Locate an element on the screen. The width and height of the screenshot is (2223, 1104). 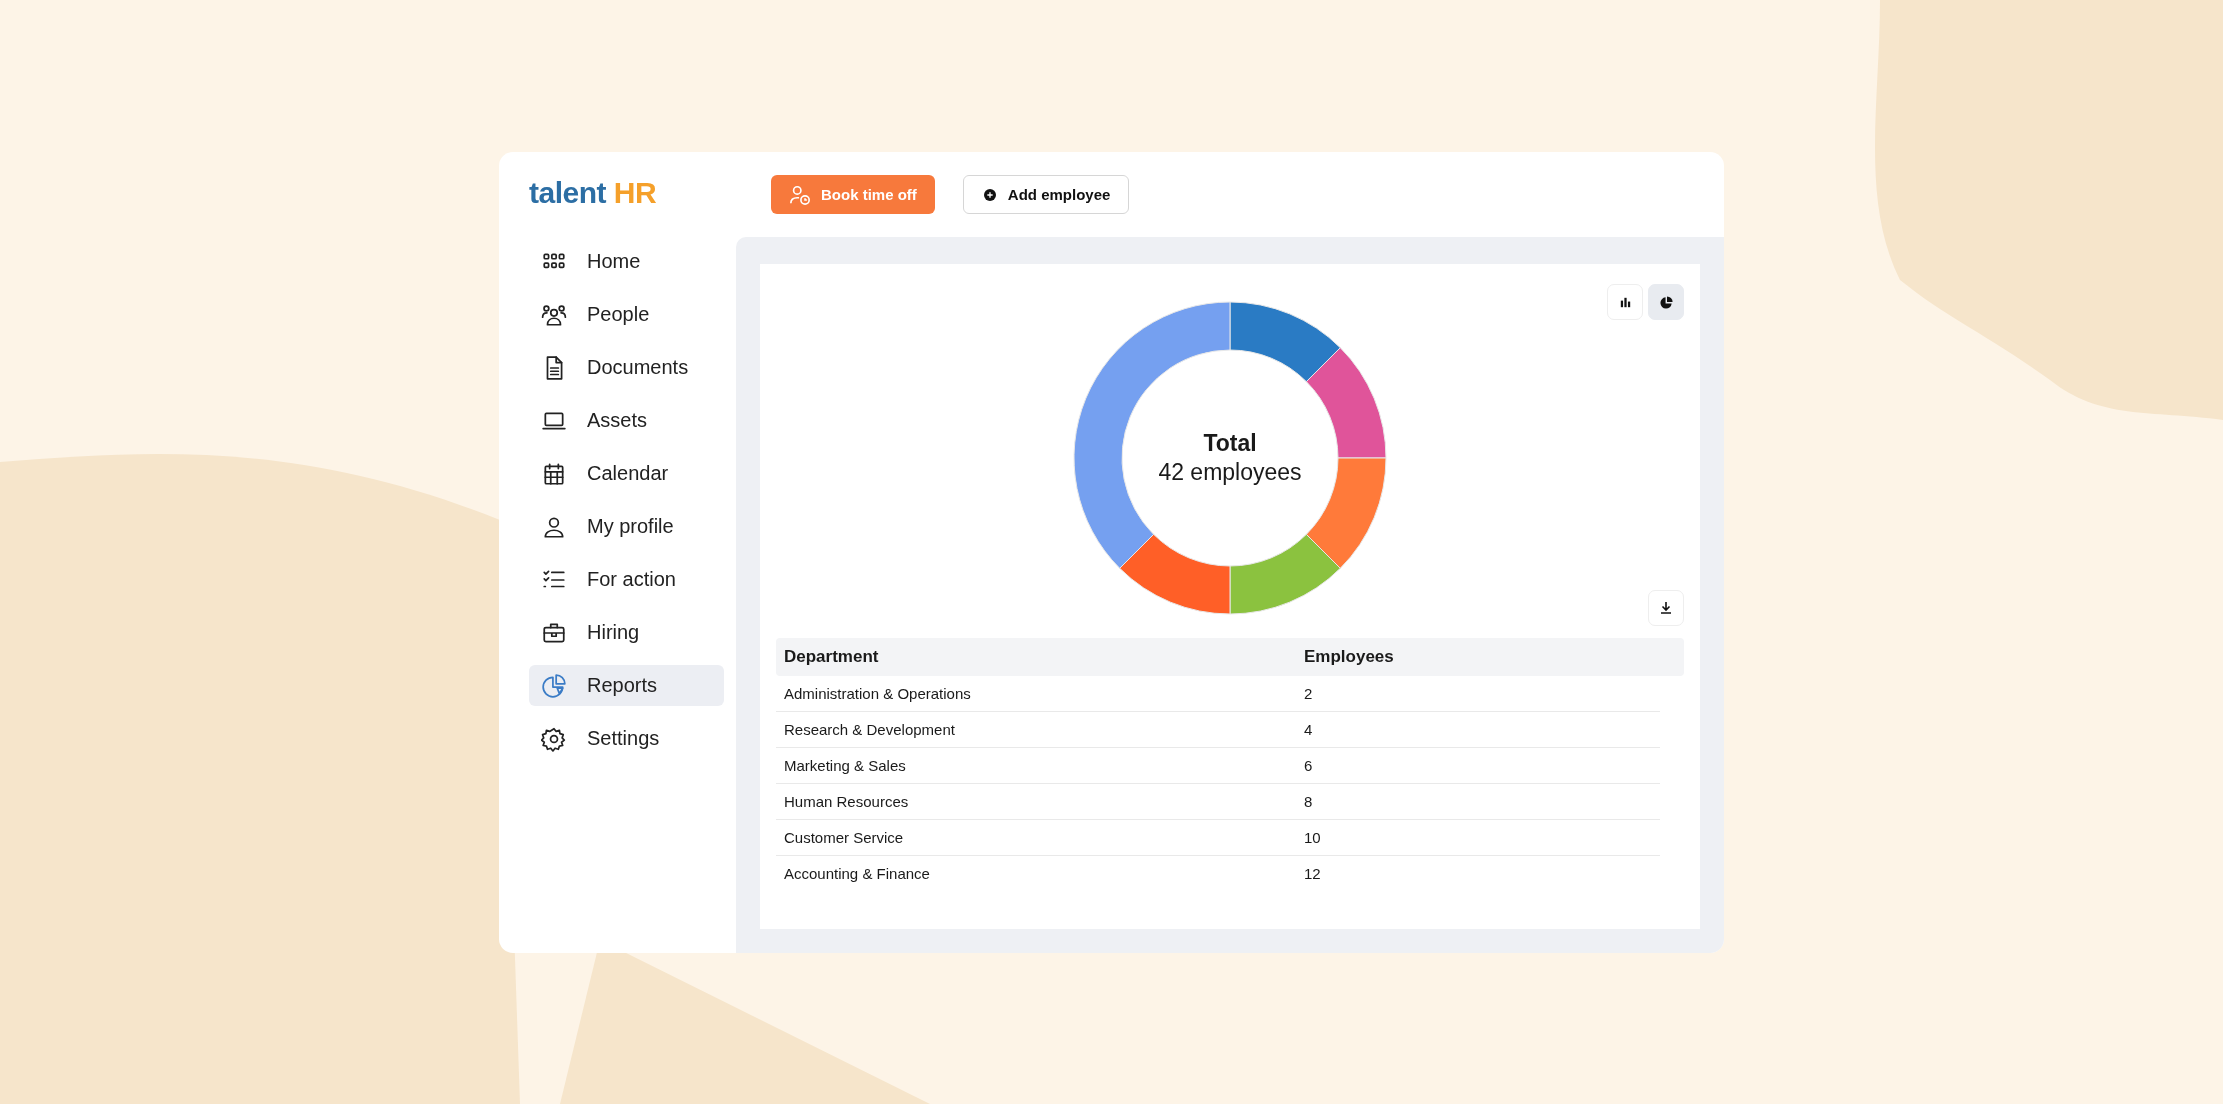
sidebar-item: Reports is located at coordinates (626, 685).